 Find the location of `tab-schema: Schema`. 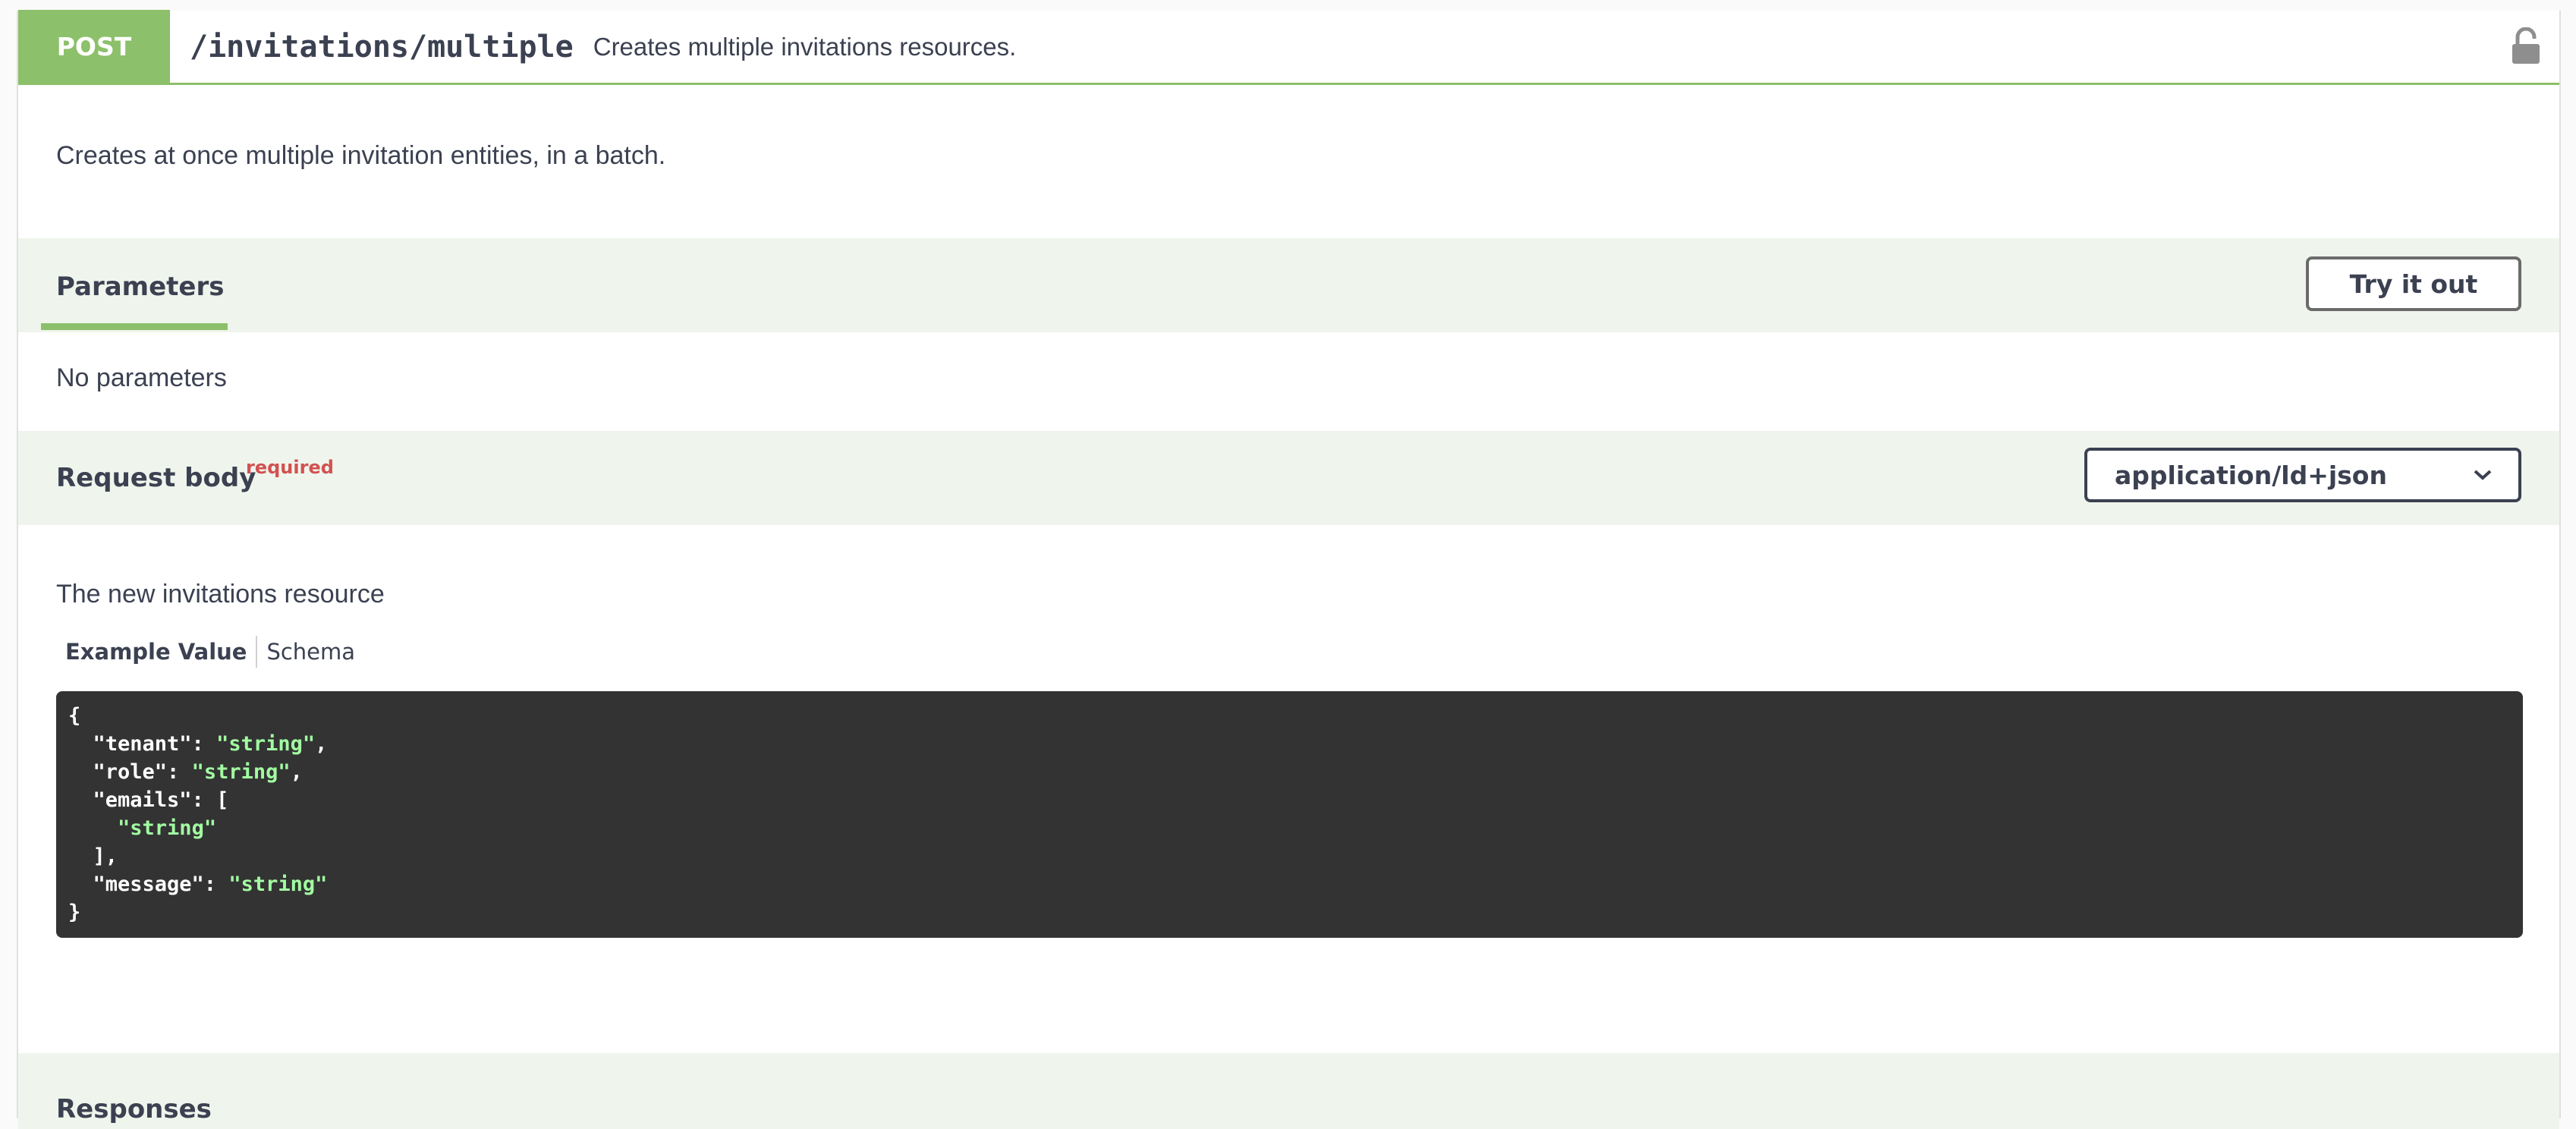

tab-schema: Schema is located at coordinates (310, 652).